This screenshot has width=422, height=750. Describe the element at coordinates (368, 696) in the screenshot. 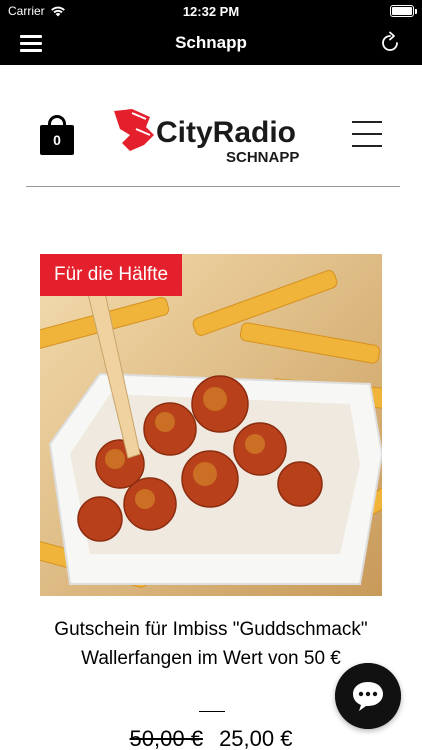

I see `chat-icon` at that location.